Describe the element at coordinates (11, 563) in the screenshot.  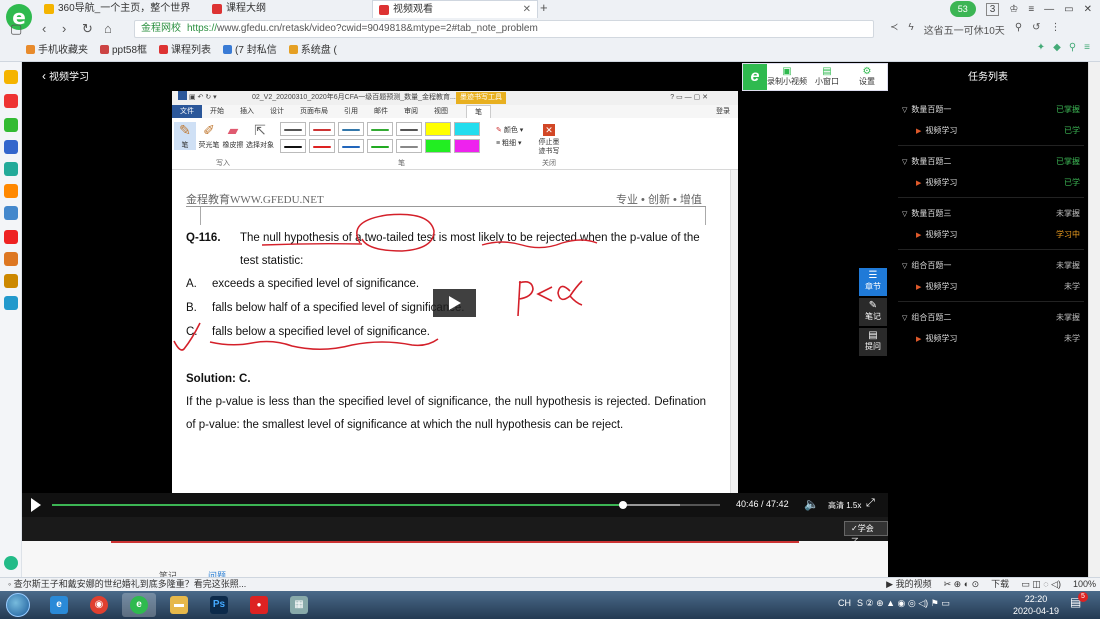
I see `add-icon` at that location.